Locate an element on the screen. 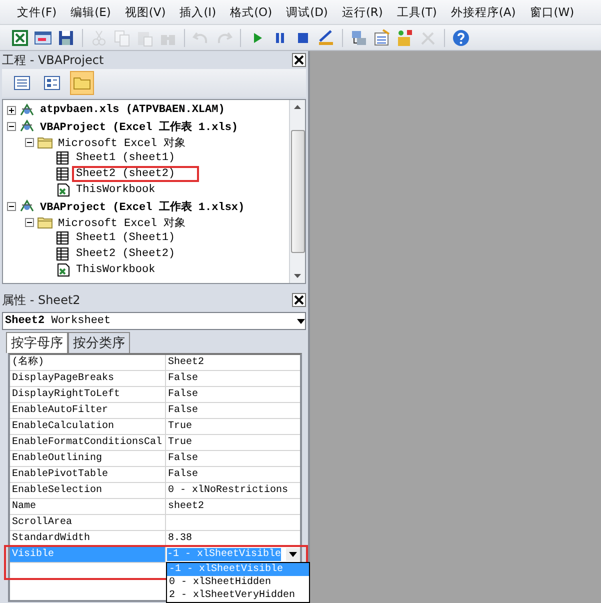 The image size is (601, 603). view-toggle-button is located at coordinates (82, 83).